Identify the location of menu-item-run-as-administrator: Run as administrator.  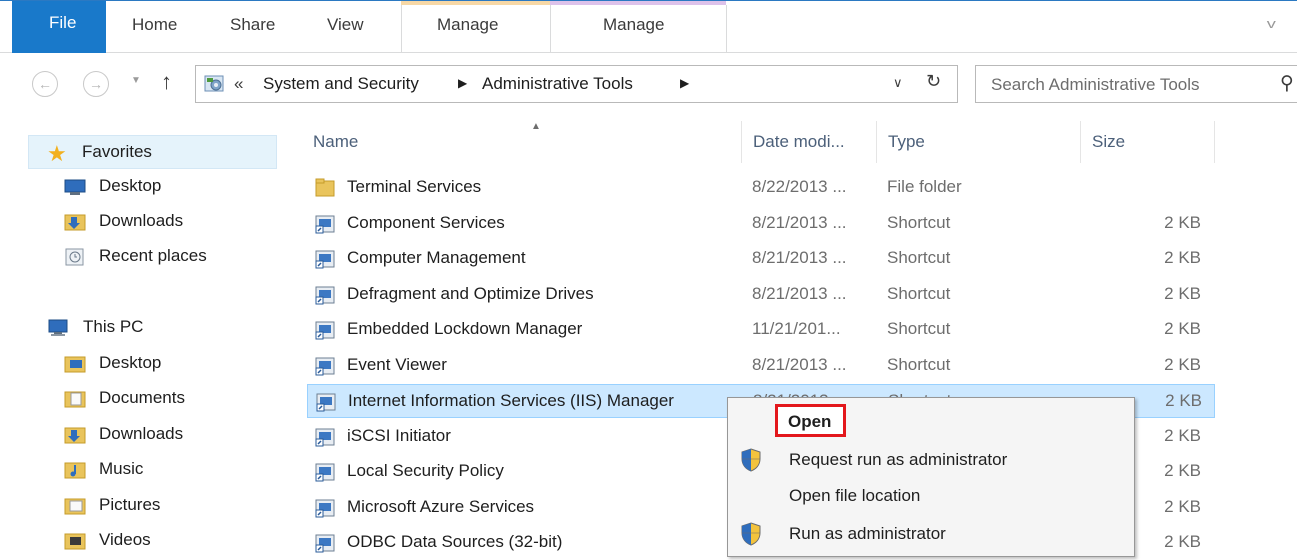
(931, 534).